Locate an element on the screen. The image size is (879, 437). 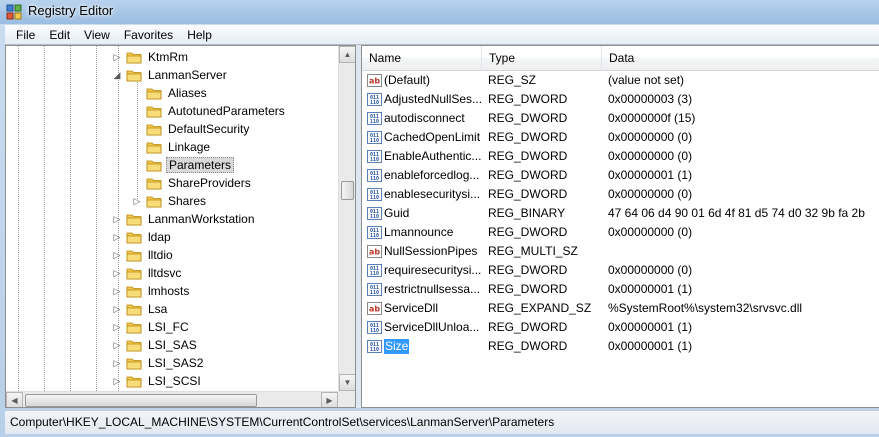
tree-item: AutotunedParameters is located at coordinates (216, 111).